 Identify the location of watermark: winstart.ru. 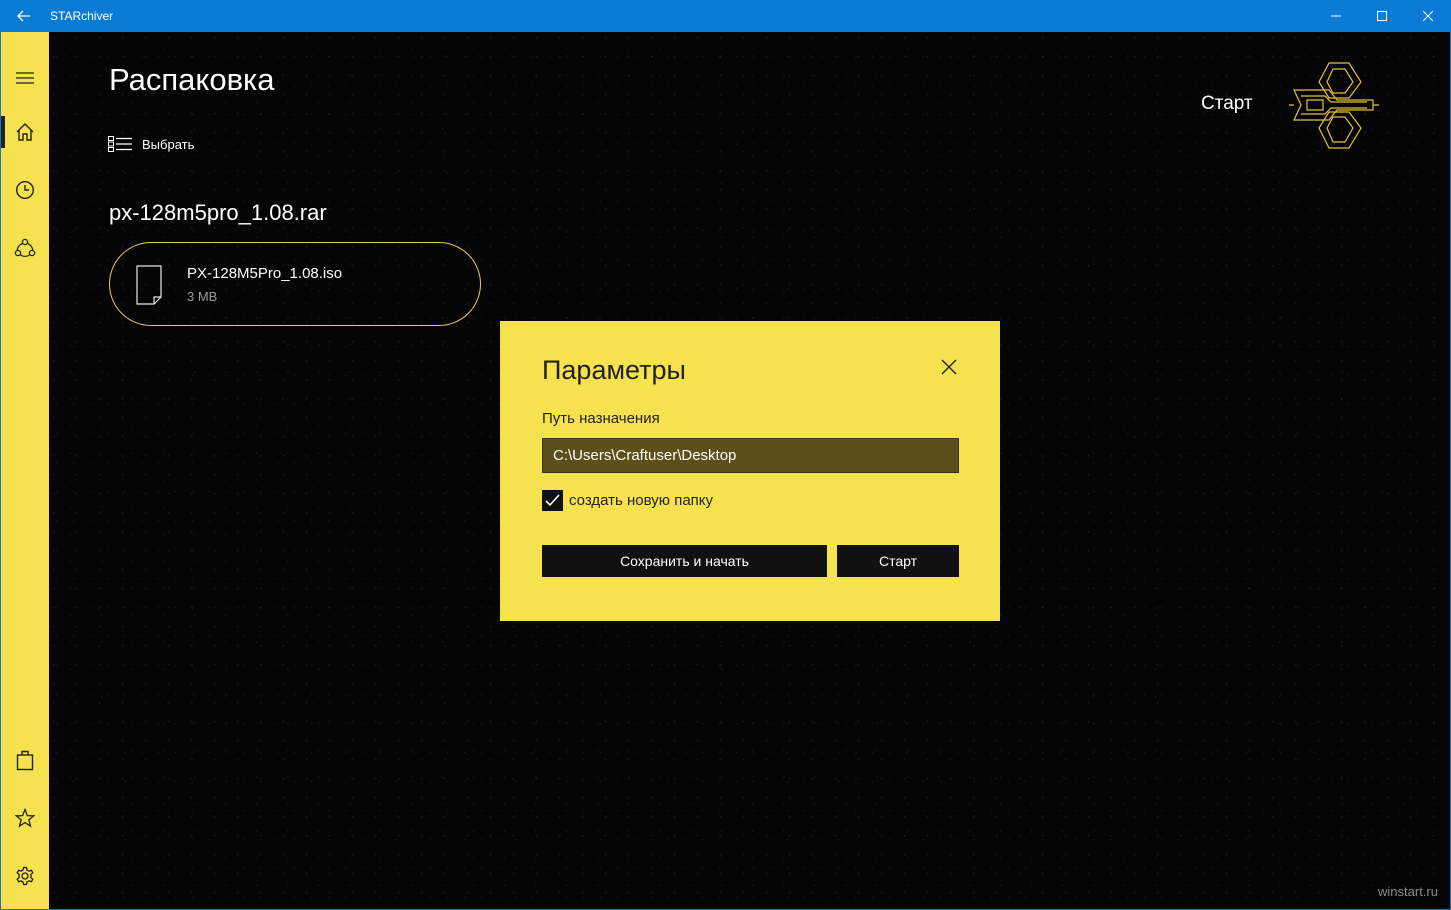
(1408, 891).